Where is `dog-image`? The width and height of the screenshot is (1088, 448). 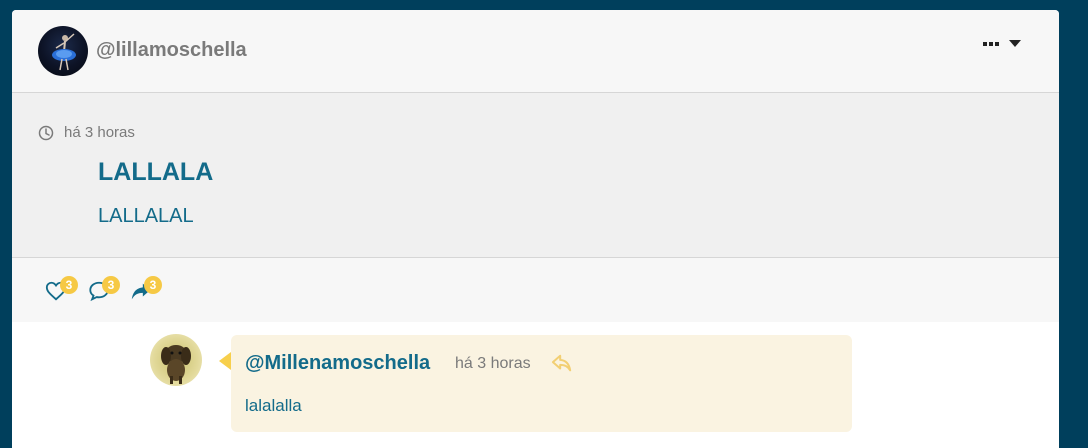 dog-image is located at coordinates (176, 364).